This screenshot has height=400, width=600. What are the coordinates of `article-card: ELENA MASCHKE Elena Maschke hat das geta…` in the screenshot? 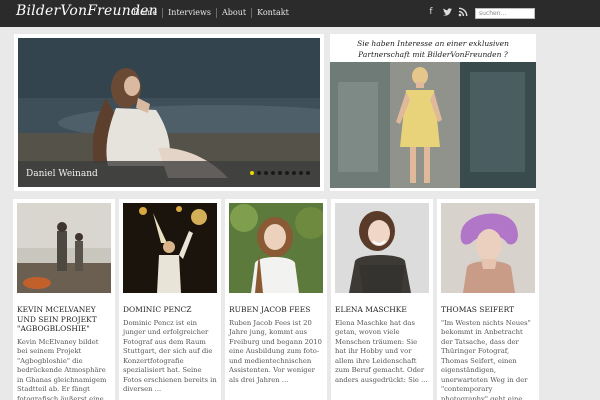 It's located at (382, 299).